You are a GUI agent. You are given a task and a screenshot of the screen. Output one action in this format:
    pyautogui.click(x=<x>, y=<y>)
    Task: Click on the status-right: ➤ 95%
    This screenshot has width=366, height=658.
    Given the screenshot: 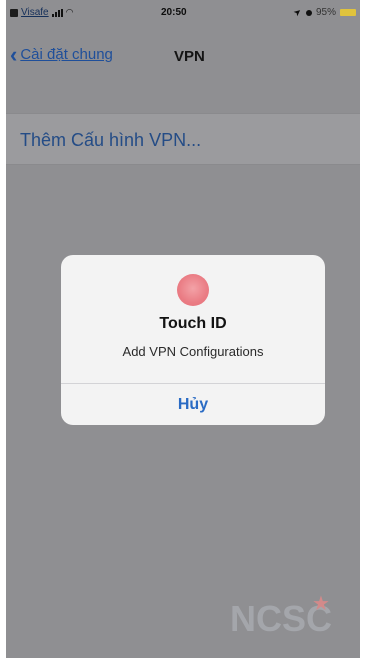 What is the action you would take?
    pyautogui.click(x=323, y=12)
    